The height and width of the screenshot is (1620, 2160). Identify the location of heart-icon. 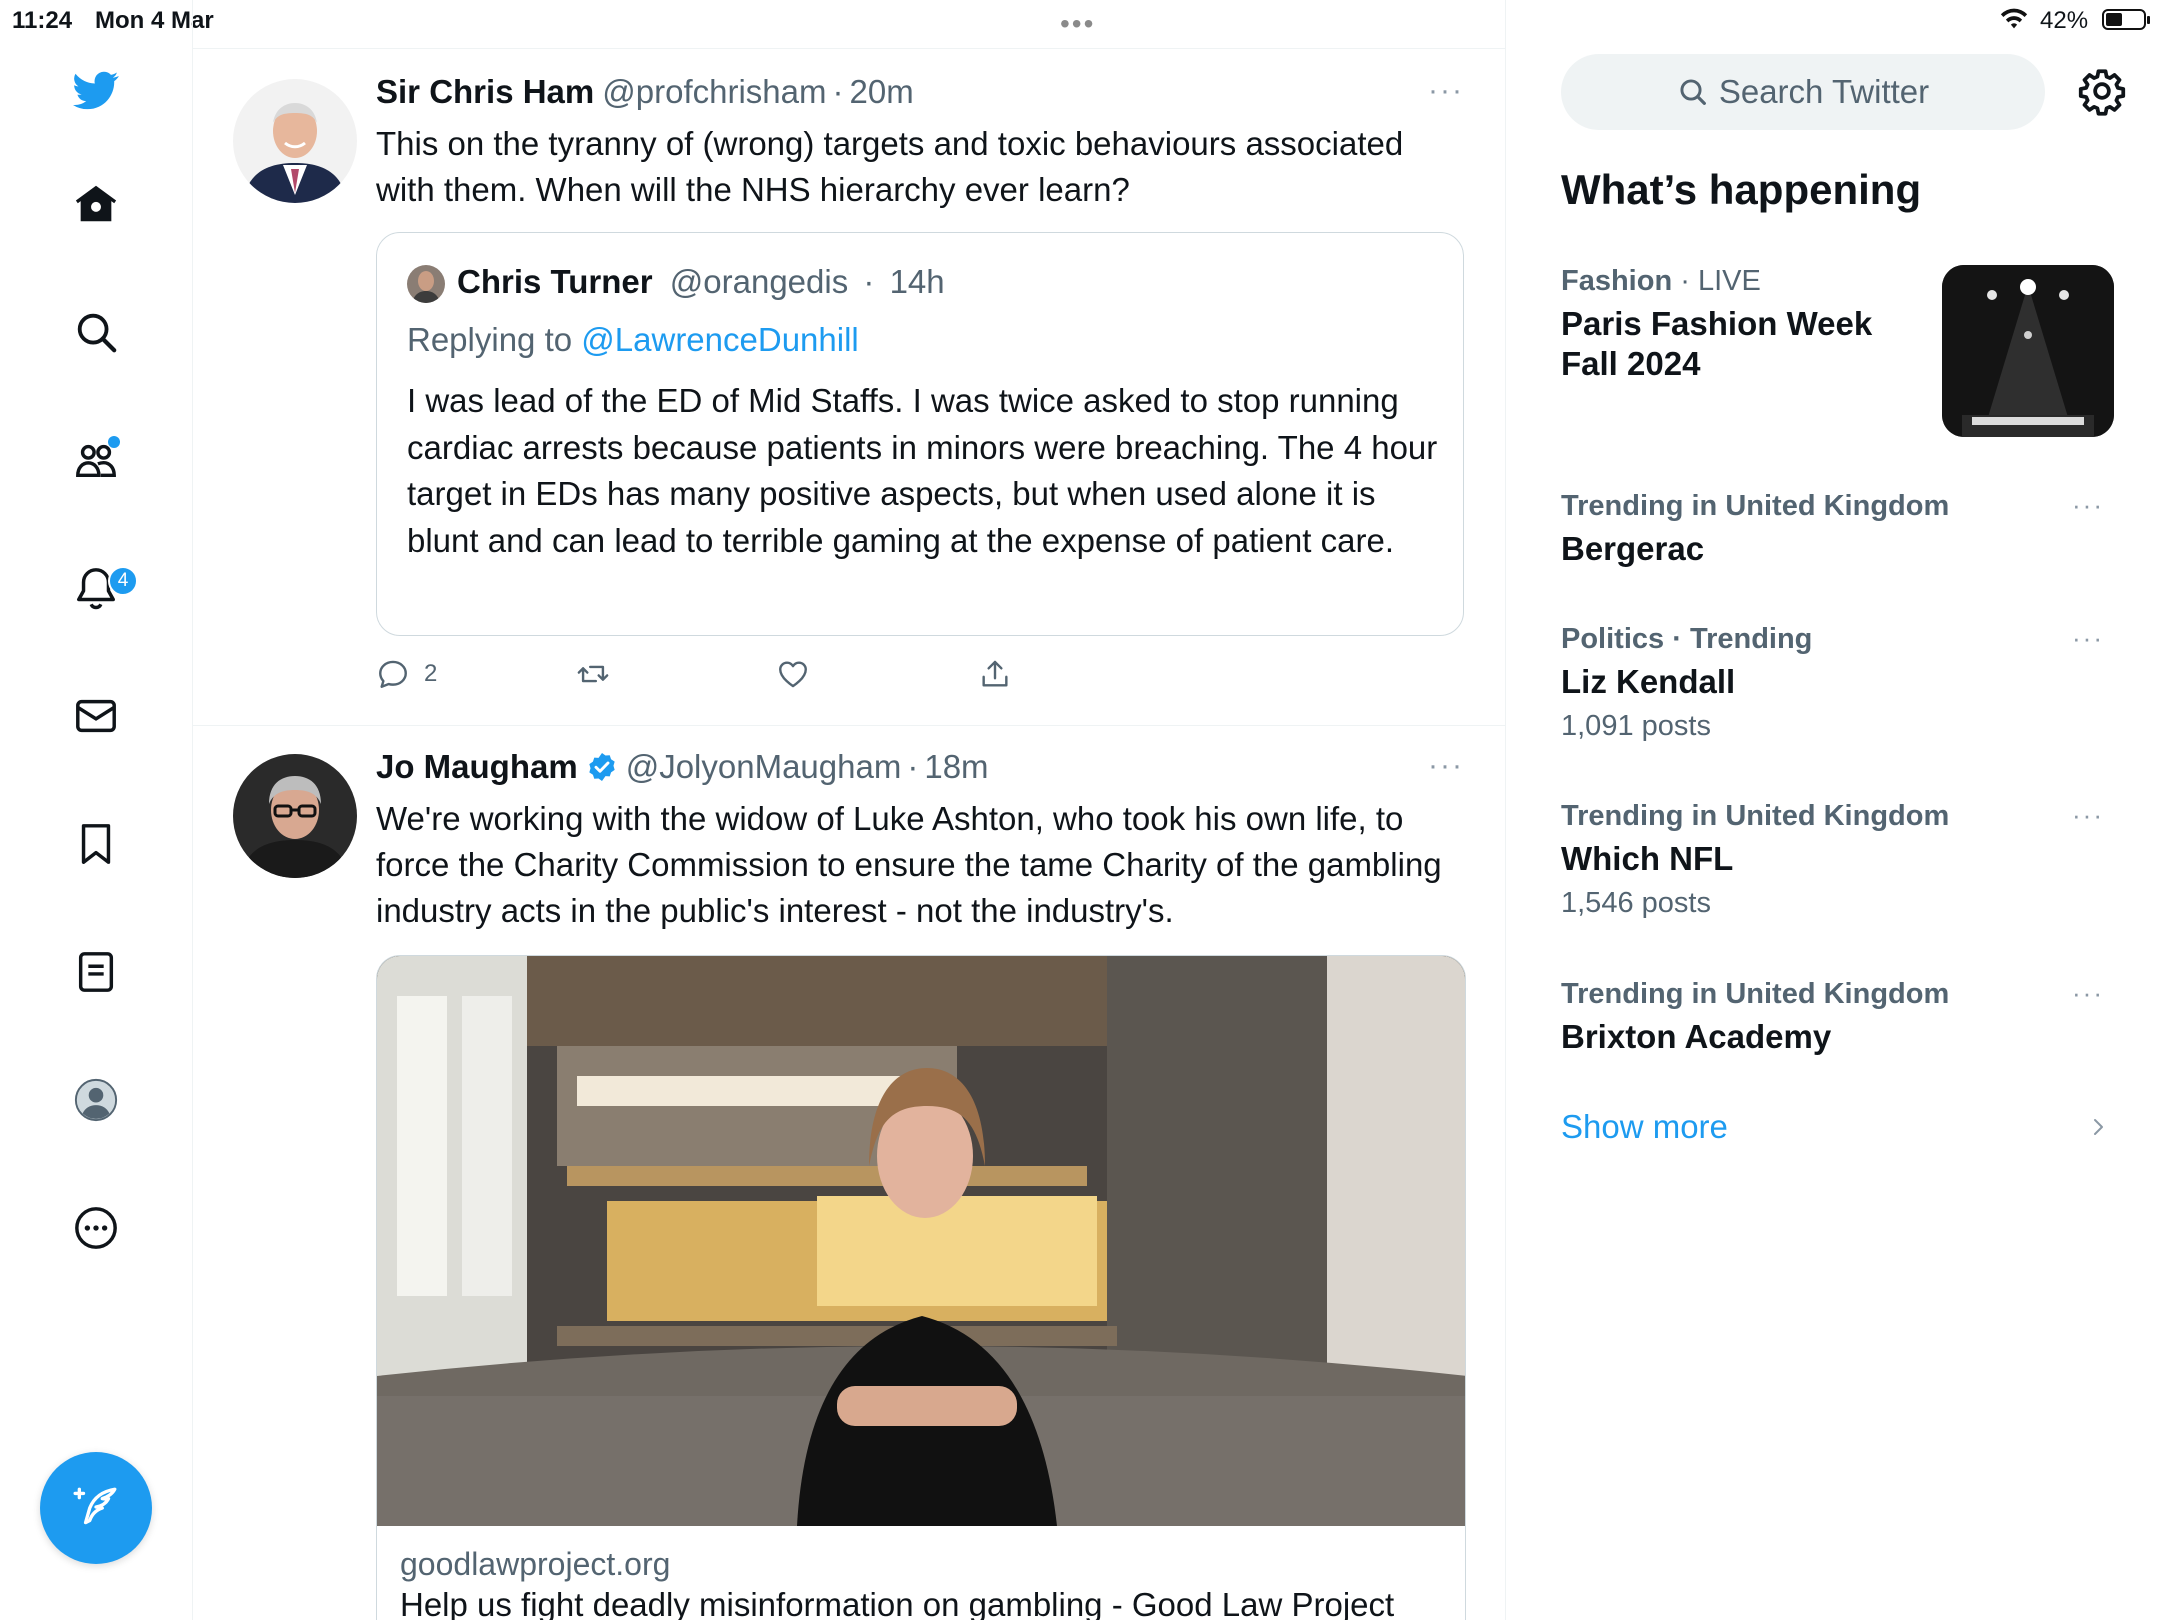
(793, 674).